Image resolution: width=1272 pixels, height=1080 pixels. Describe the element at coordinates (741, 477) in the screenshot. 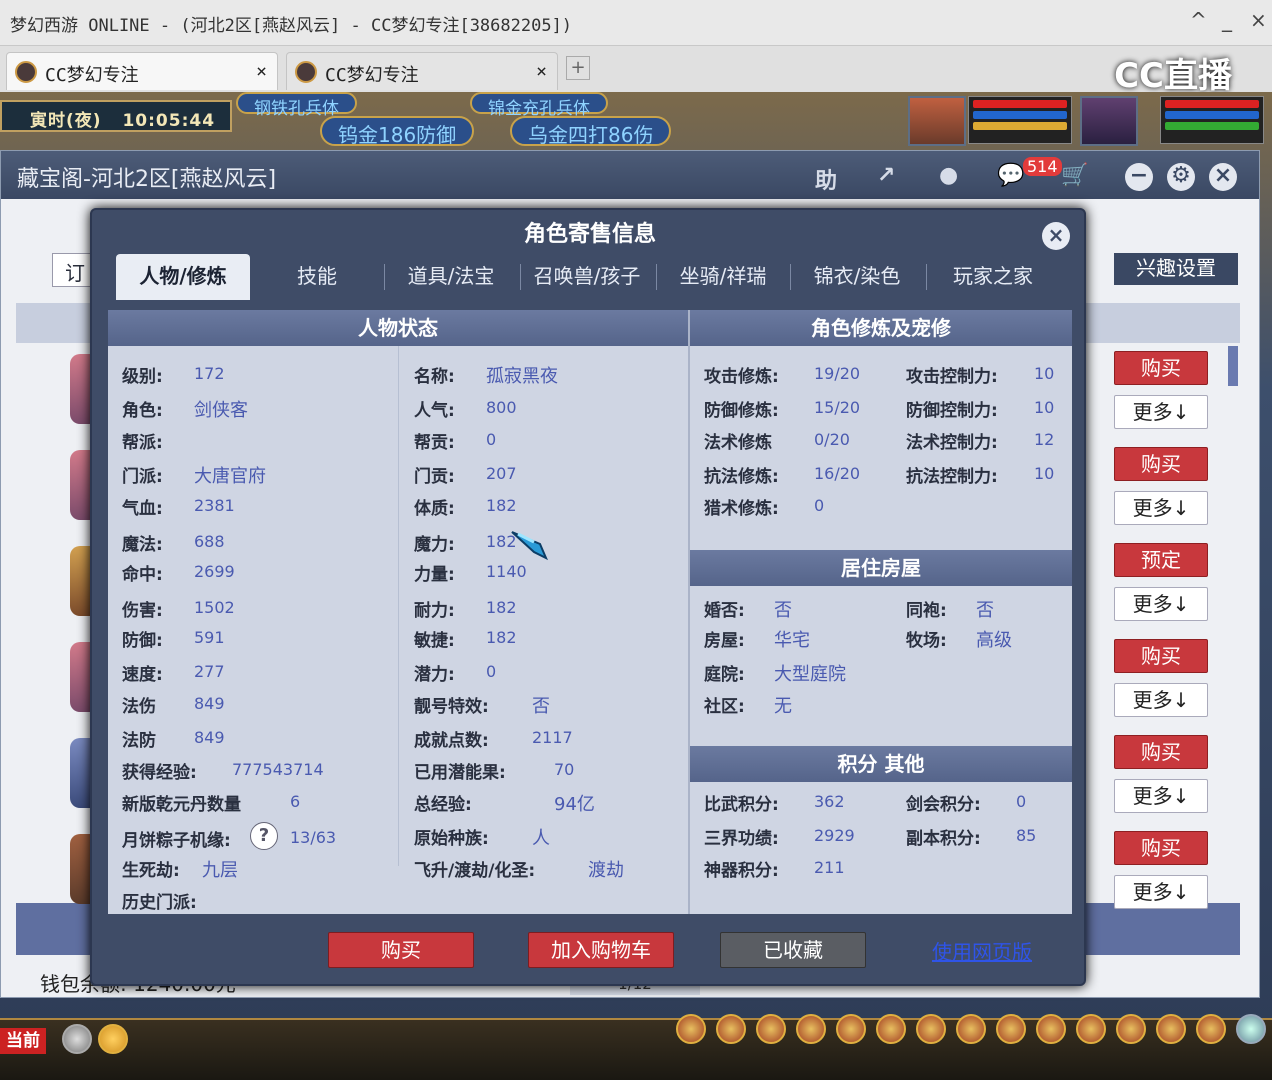

I see `cultivation-label: 抗法修炼:` at that location.